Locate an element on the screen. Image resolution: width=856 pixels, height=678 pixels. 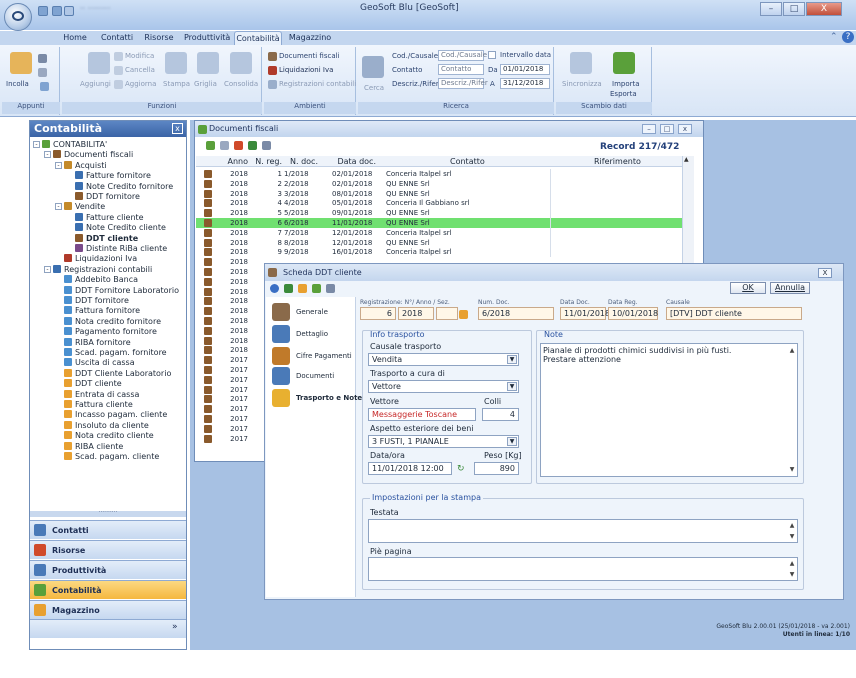
close-button: X is located at coordinates (824, 9).